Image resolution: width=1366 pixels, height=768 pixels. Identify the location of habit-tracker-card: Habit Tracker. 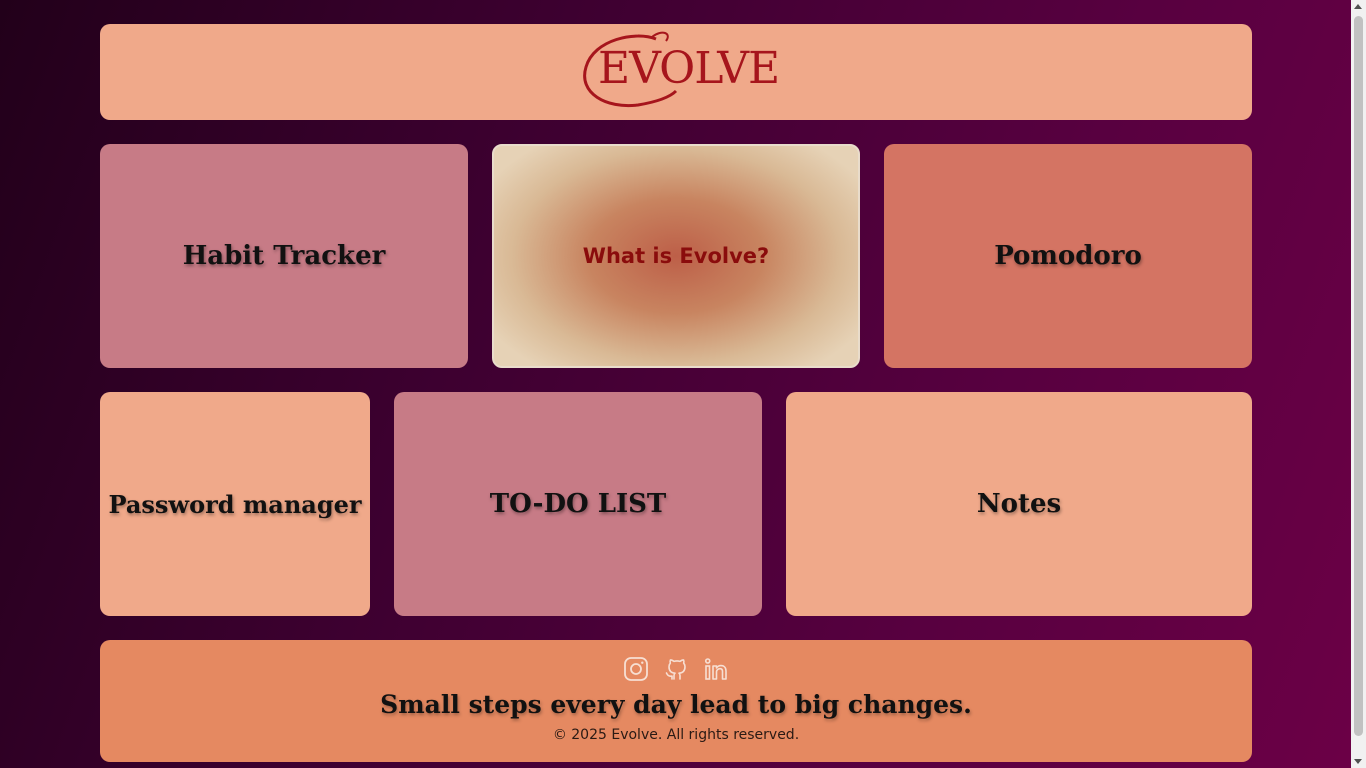
(284, 256).